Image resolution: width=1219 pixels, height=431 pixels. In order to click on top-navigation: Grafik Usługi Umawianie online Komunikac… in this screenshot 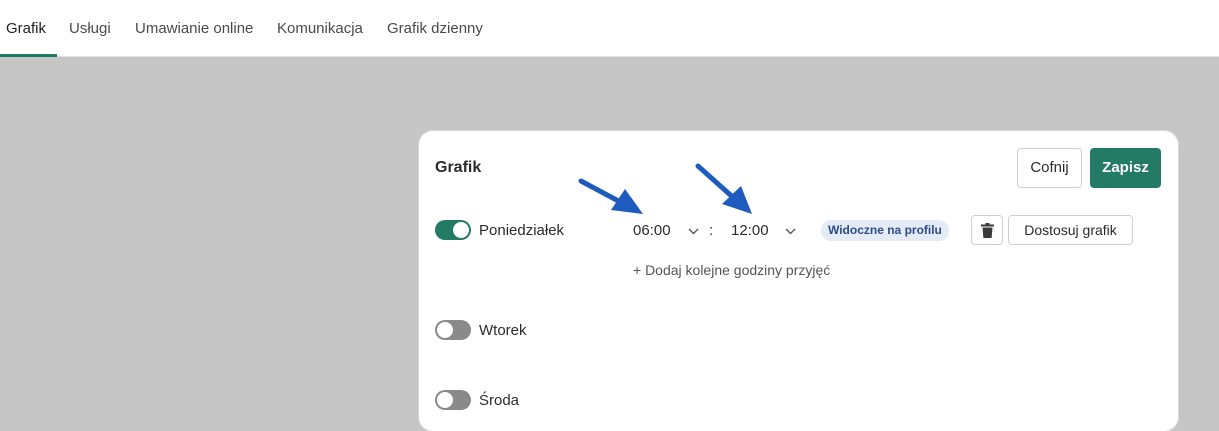, I will do `click(609, 28)`.